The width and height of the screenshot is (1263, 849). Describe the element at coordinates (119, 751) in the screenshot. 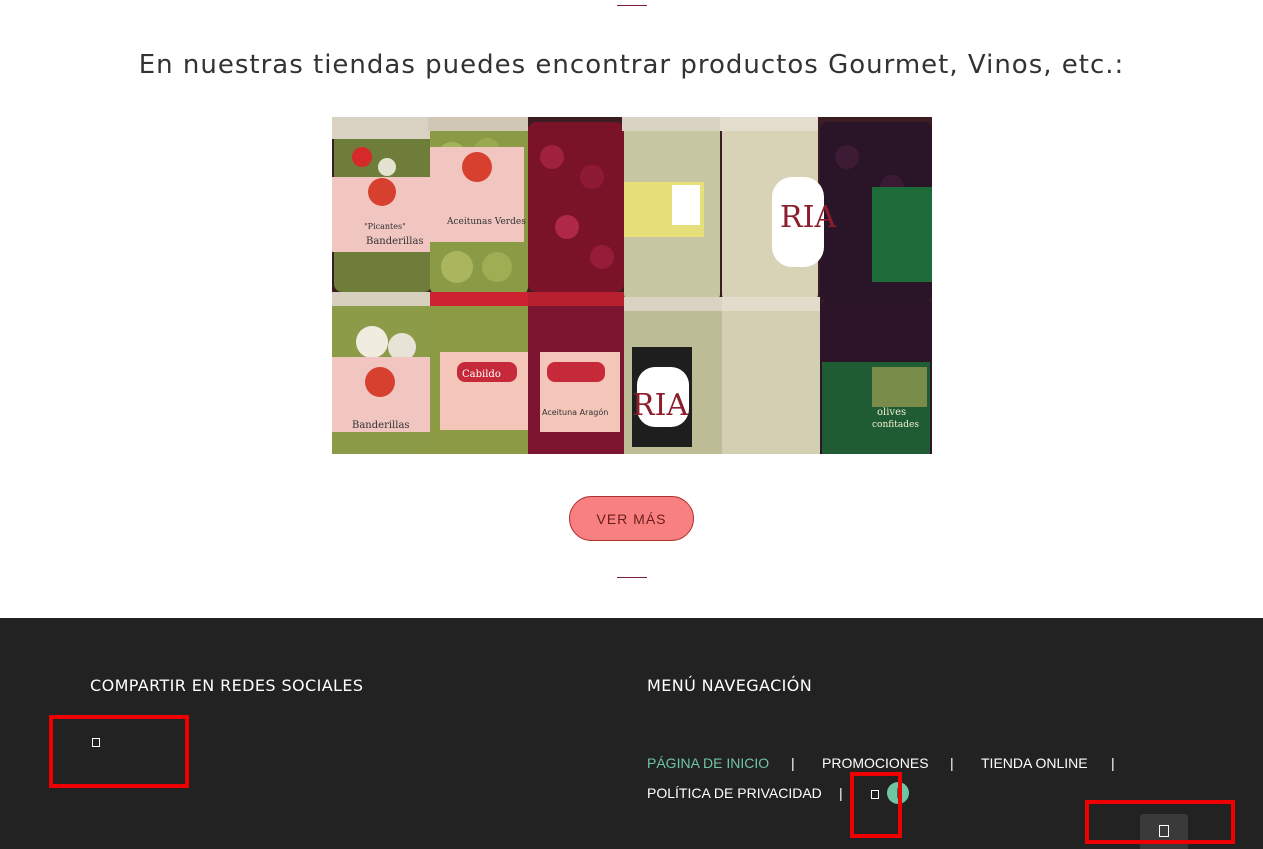

I see `highlight-box-share` at that location.